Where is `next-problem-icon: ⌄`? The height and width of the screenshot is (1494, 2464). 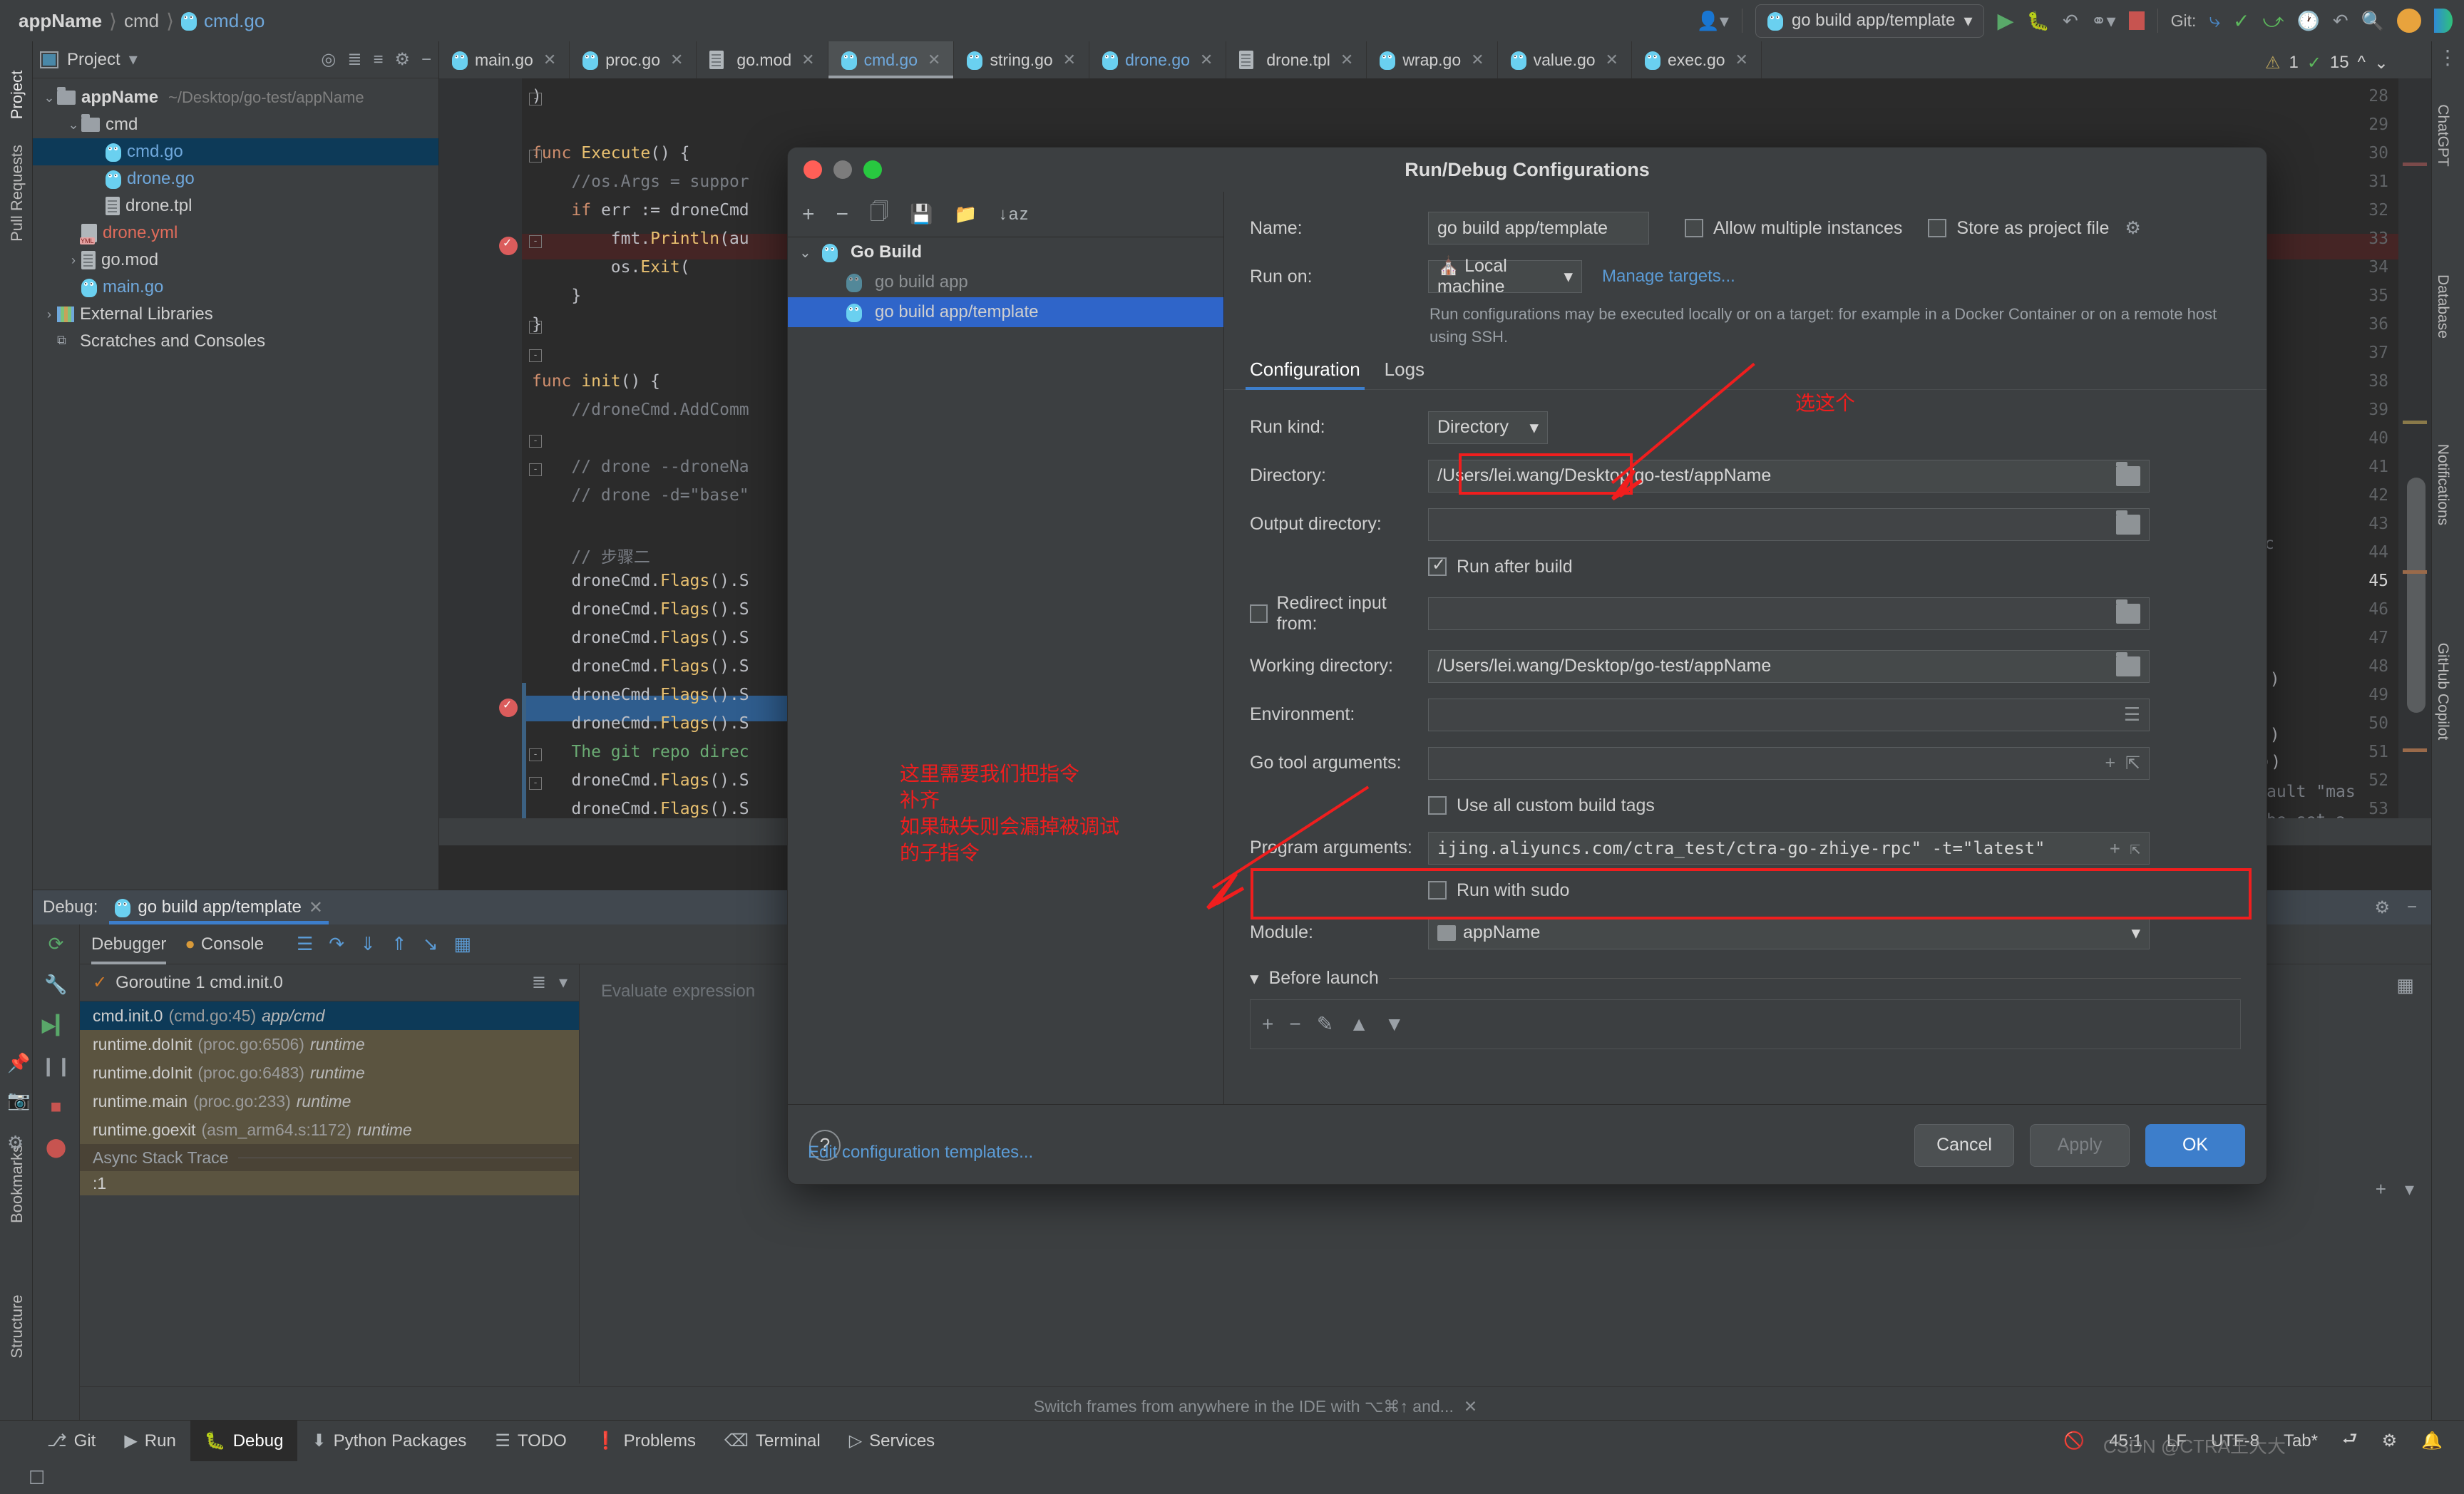 next-problem-icon: ⌄ is located at coordinates (2381, 63).